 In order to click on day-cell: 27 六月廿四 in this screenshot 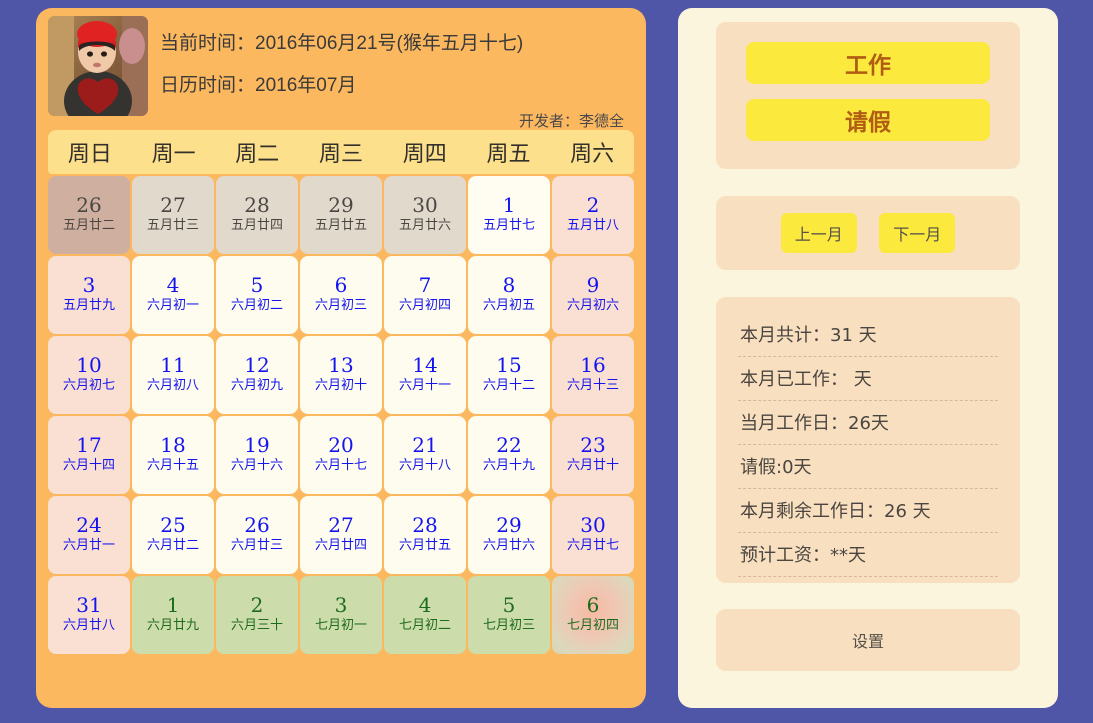, I will do `click(341, 535)`.